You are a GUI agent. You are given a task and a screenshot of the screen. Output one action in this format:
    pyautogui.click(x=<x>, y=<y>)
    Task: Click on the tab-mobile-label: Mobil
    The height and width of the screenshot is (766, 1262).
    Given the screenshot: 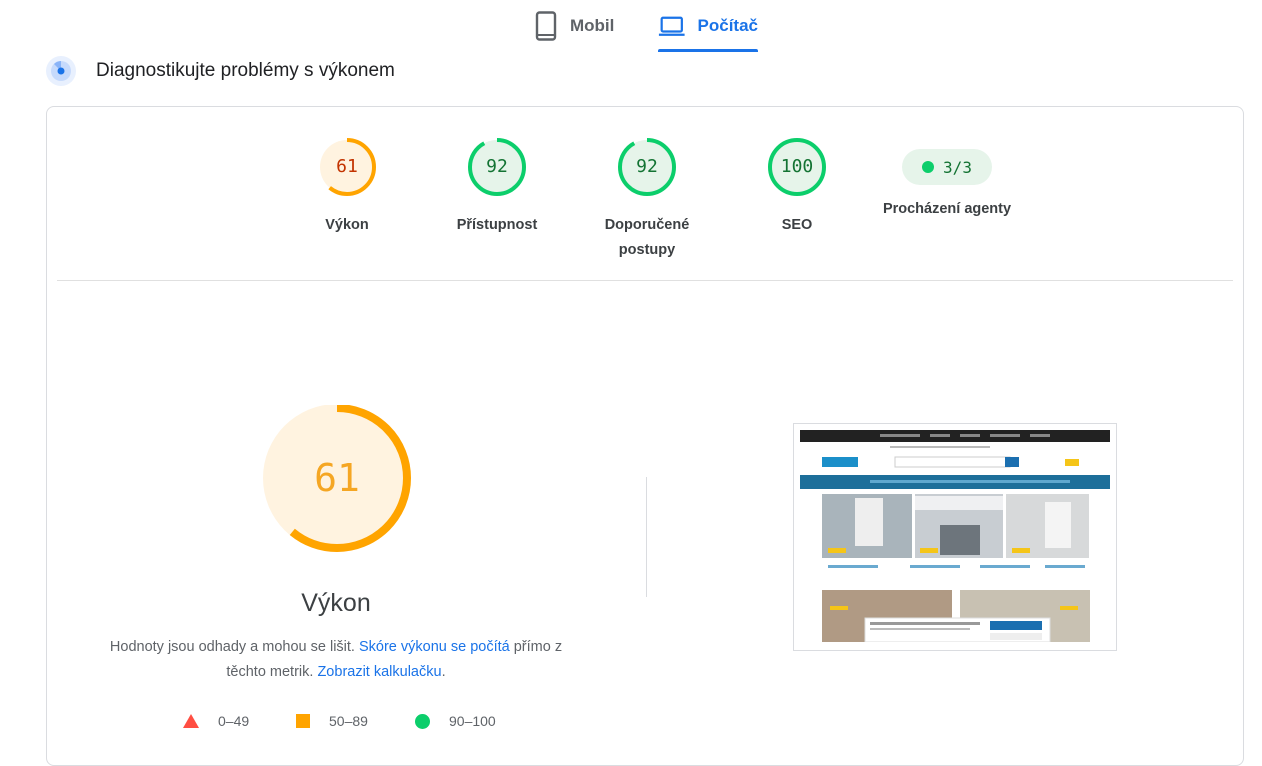 What is the action you would take?
    pyautogui.click(x=592, y=25)
    